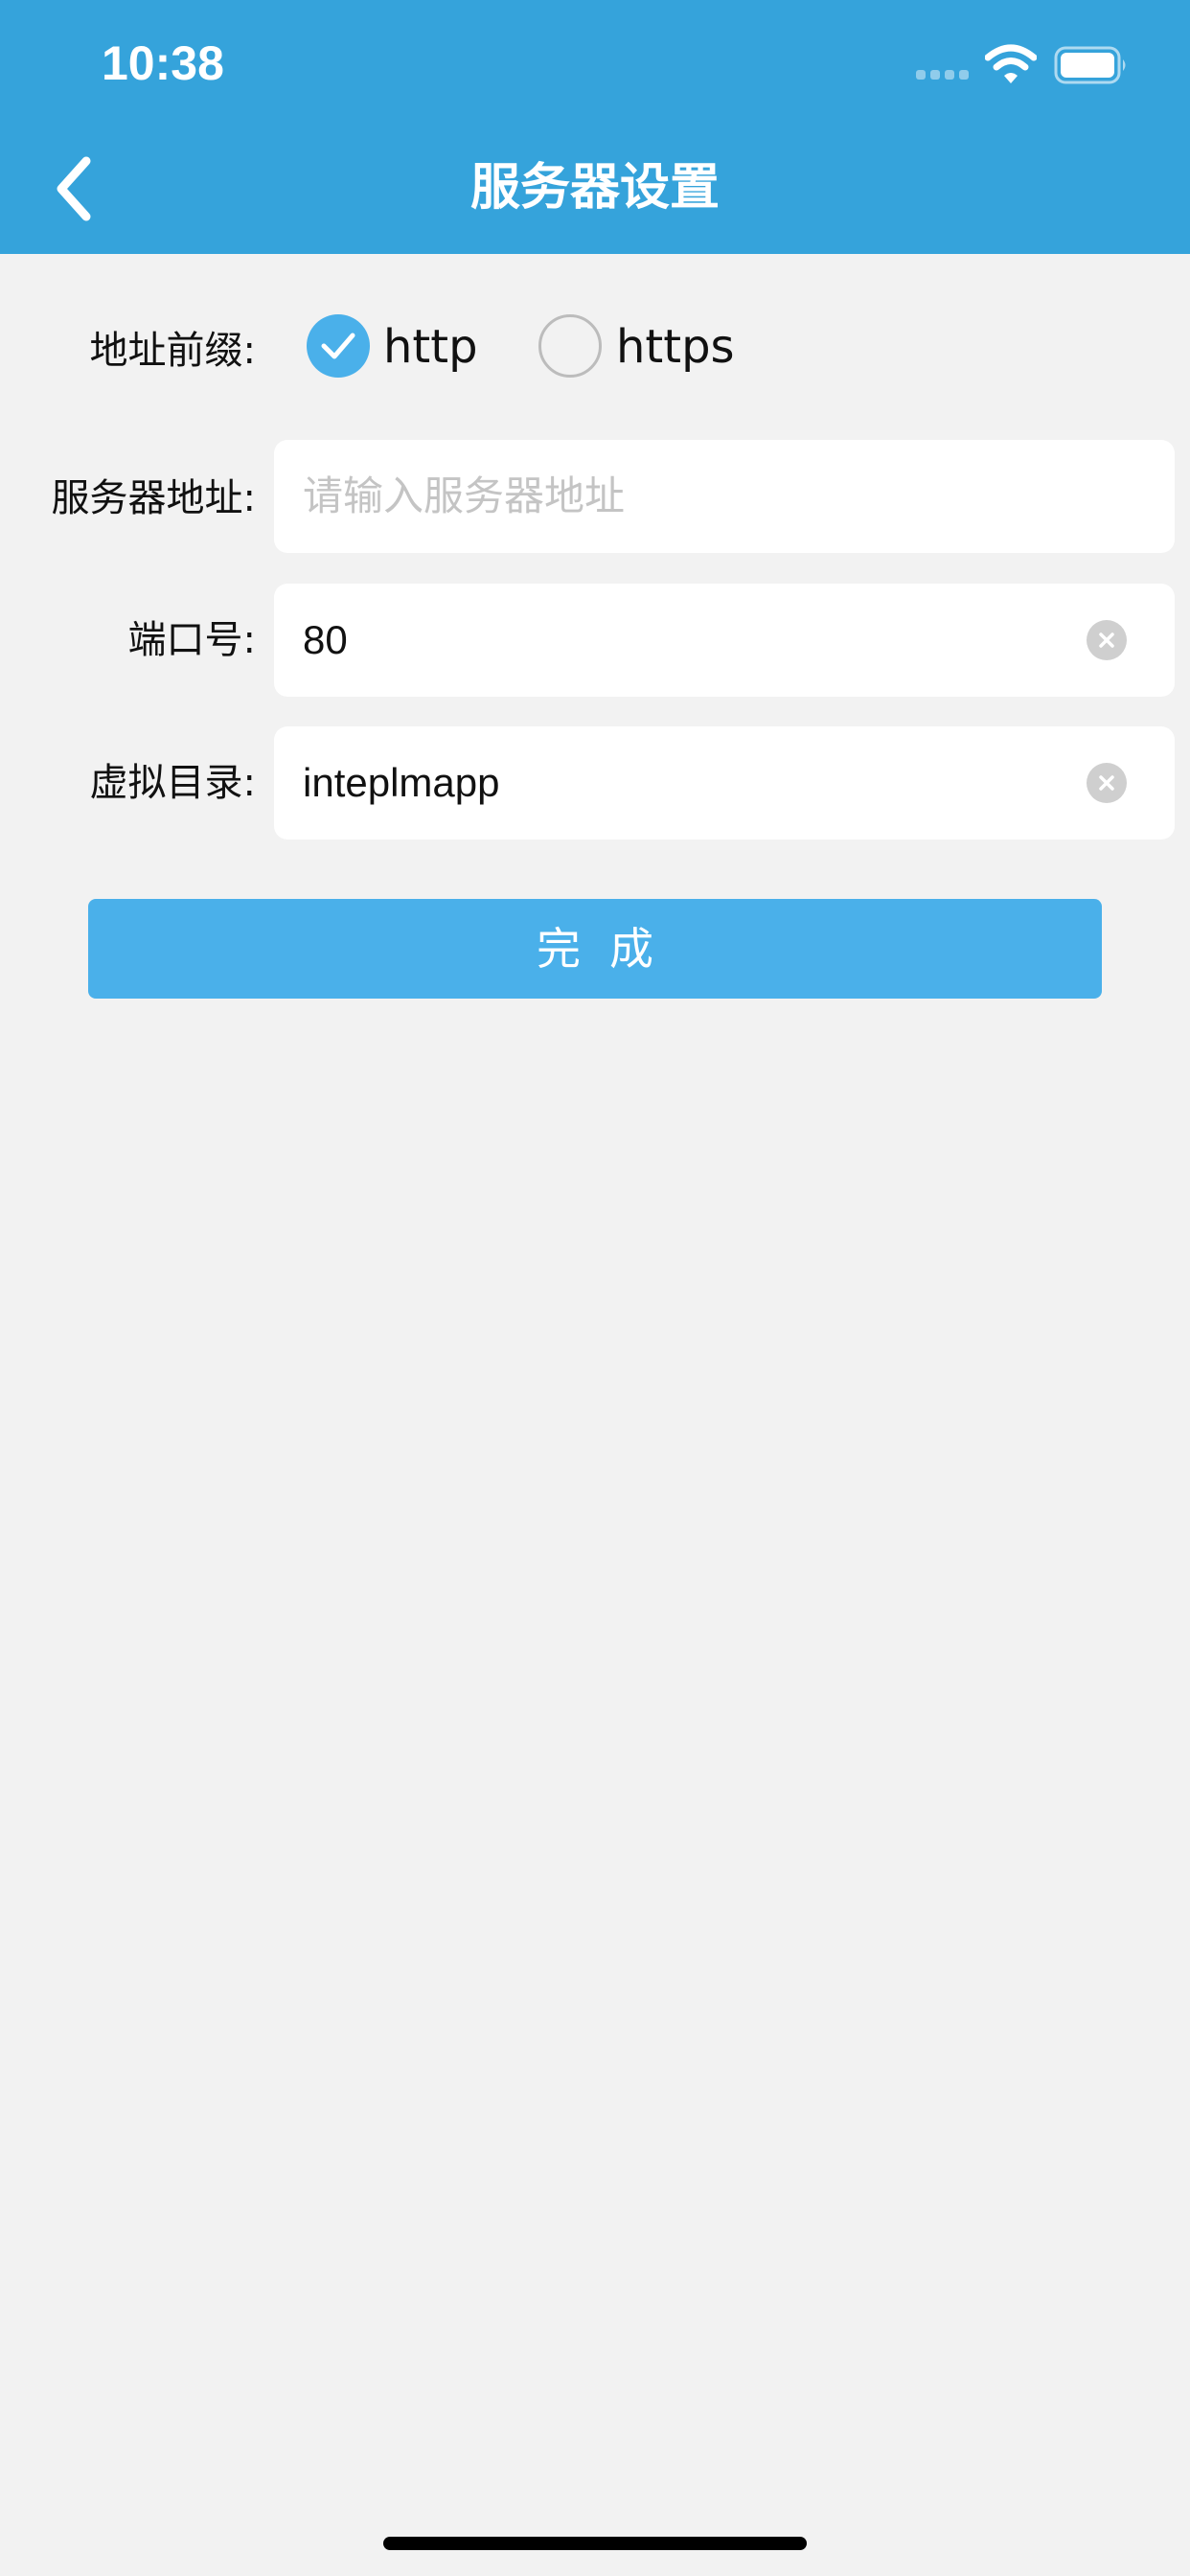 The height and width of the screenshot is (2576, 1190). I want to click on server-address-label: 服务器地址:, so click(154, 498).